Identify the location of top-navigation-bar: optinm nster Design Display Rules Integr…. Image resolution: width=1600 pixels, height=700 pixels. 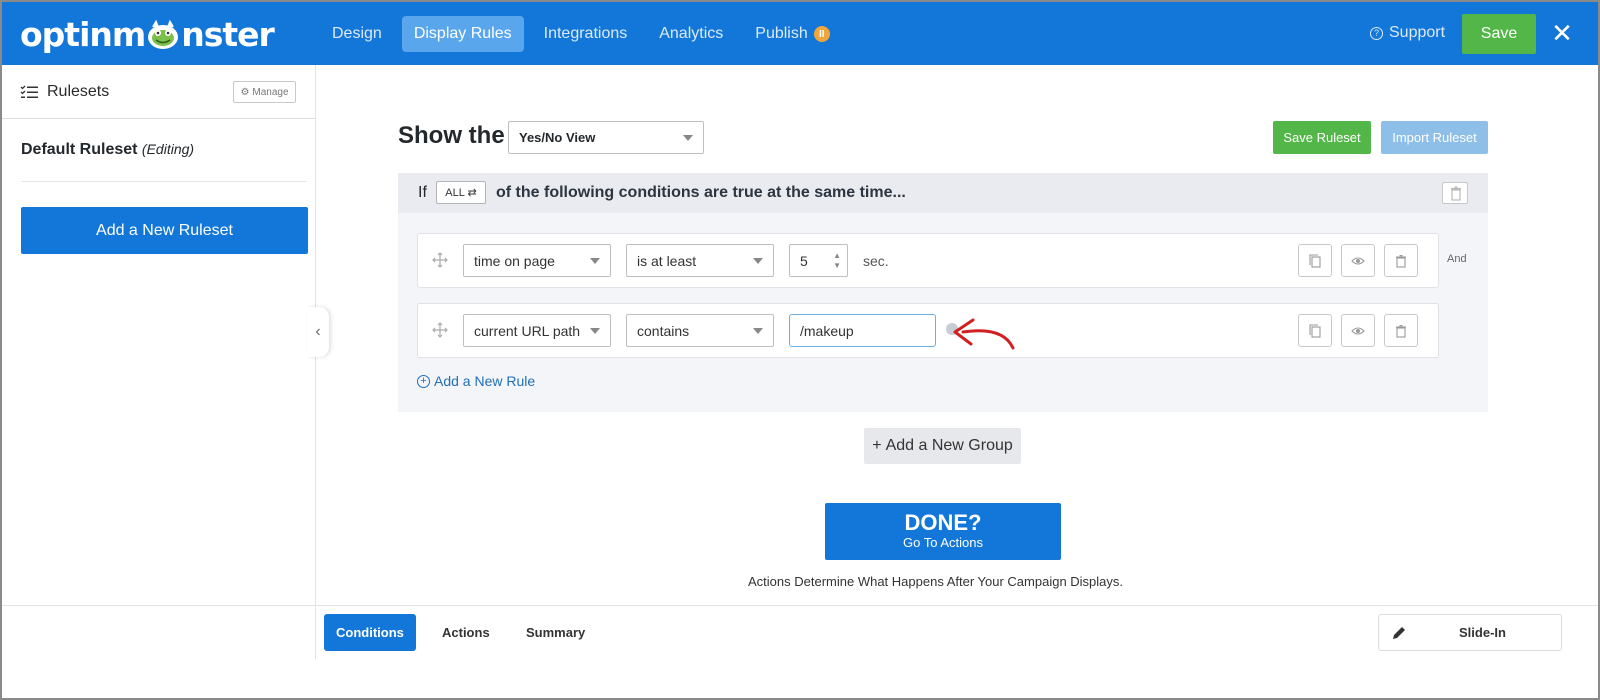
(800, 33).